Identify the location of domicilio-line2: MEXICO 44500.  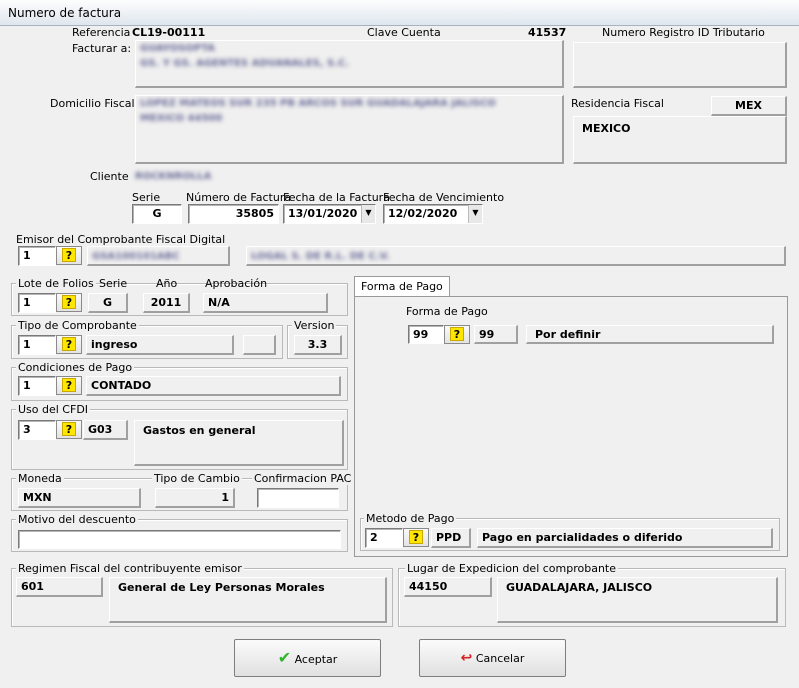
(181, 118).